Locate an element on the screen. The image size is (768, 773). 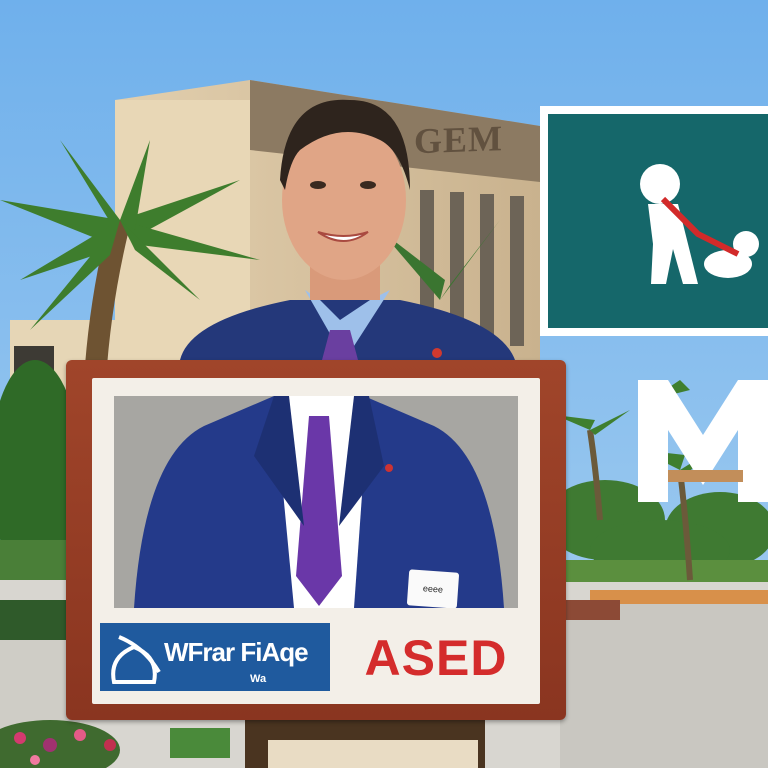
person-with-child-pictogram-icon is located at coordinates (699, 224).